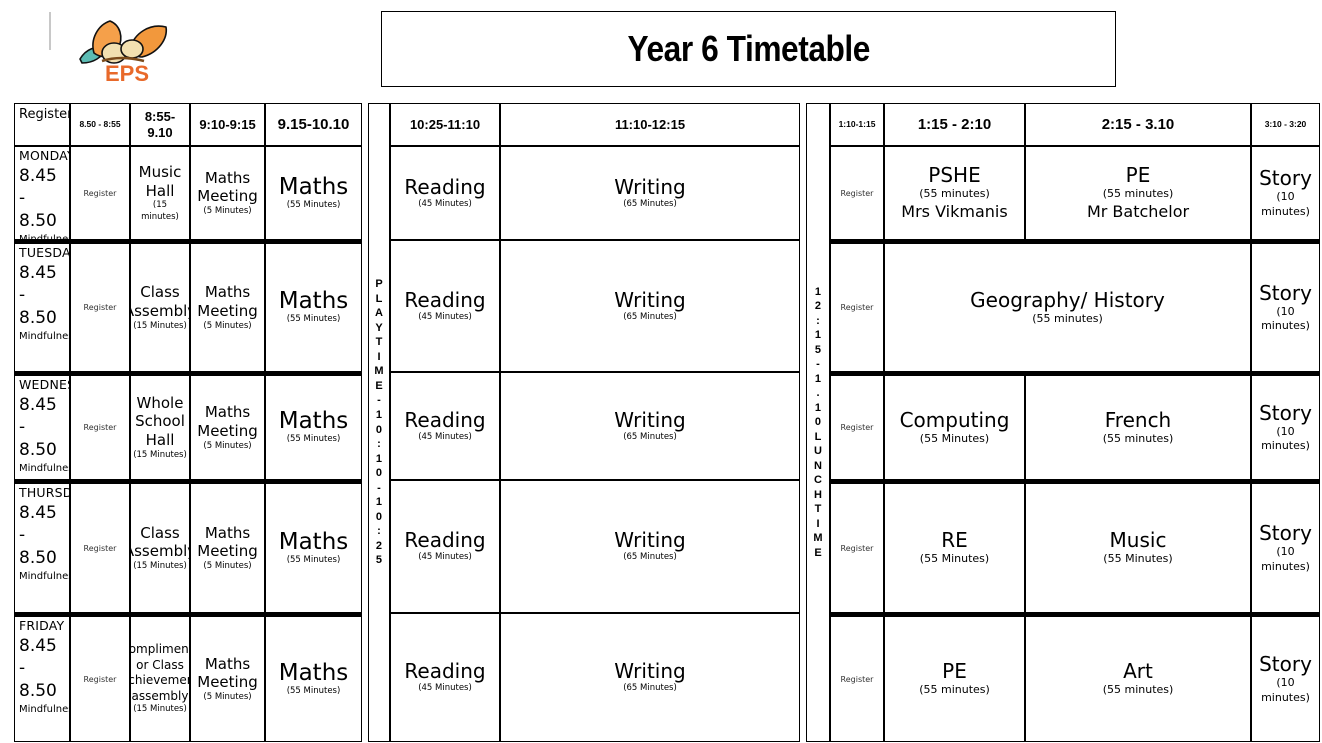  I want to click on lesson-cell-2-slot4: Maths (55 Minutes), so click(313, 426).